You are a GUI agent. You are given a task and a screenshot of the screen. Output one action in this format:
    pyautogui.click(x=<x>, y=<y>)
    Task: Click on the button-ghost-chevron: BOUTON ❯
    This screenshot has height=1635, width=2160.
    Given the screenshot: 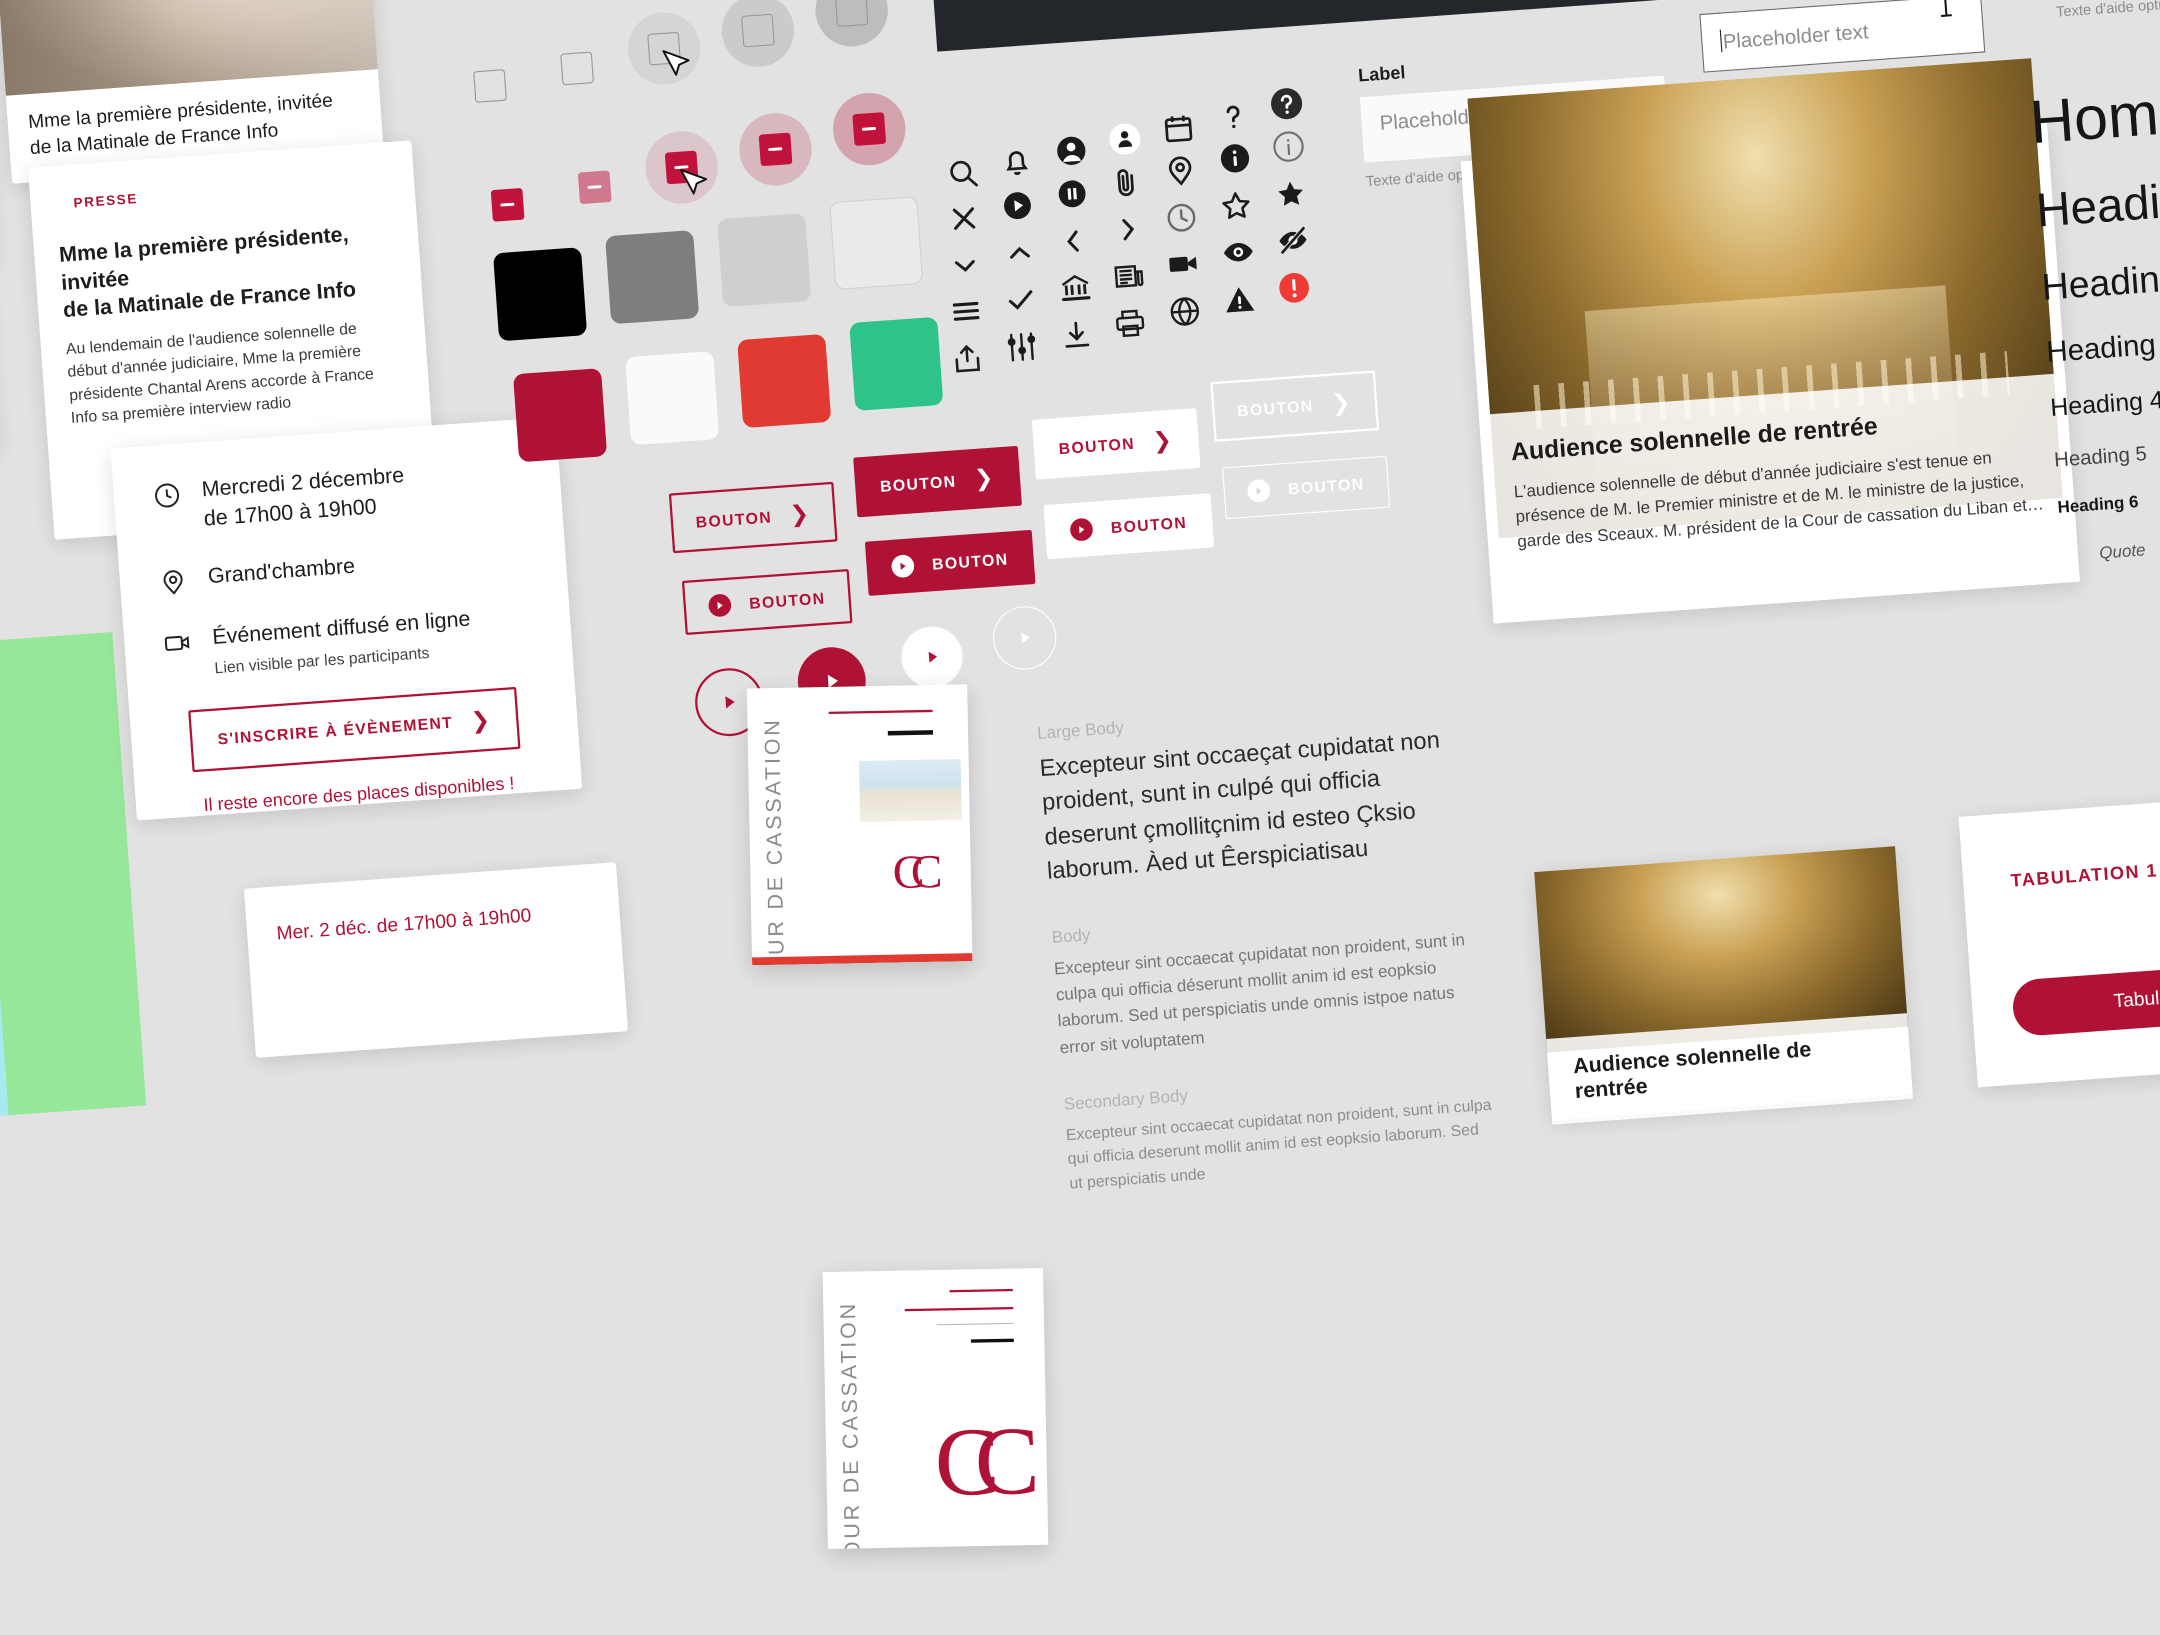 What is the action you would take?
    pyautogui.click(x=1294, y=406)
    